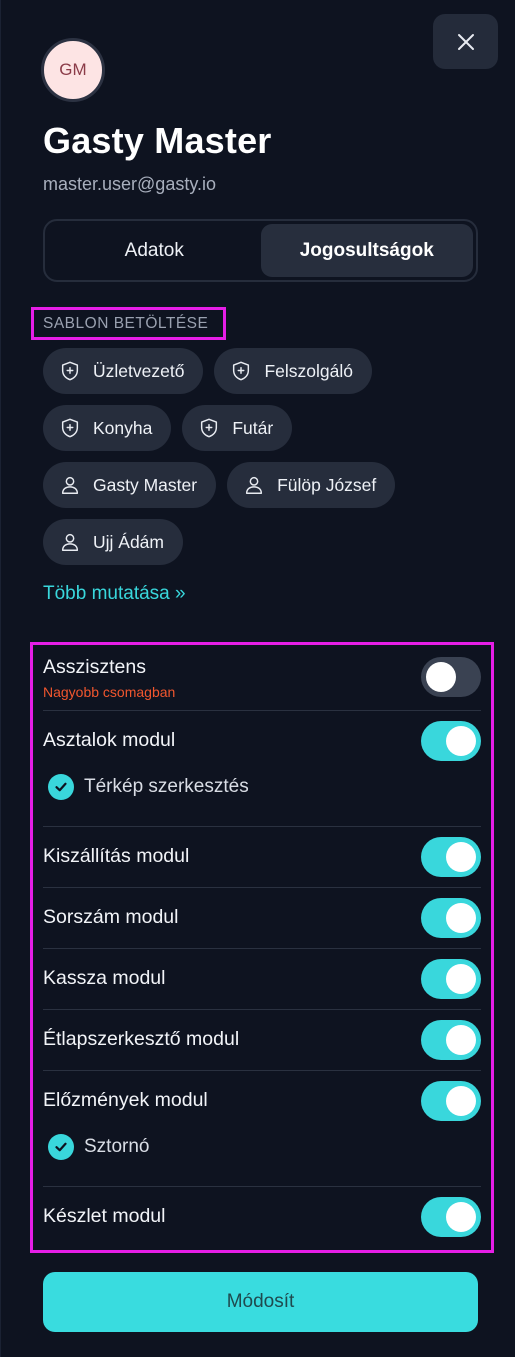 The height and width of the screenshot is (1357, 515). I want to click on module-toggle-kassza, so click(451, 979).